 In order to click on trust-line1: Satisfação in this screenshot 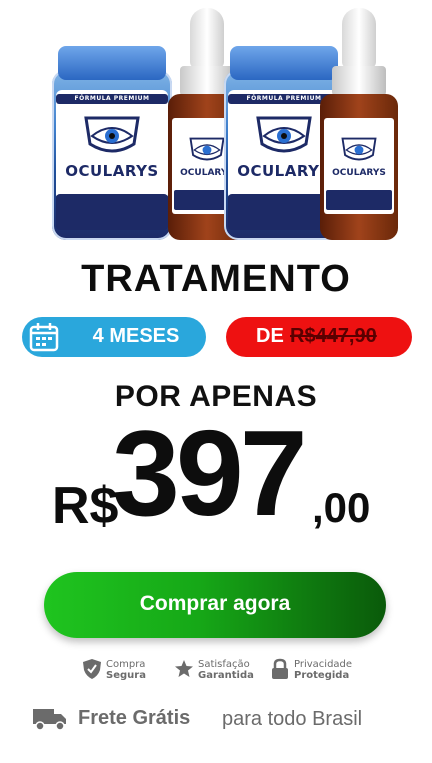, I will do `click(224, 664)`.